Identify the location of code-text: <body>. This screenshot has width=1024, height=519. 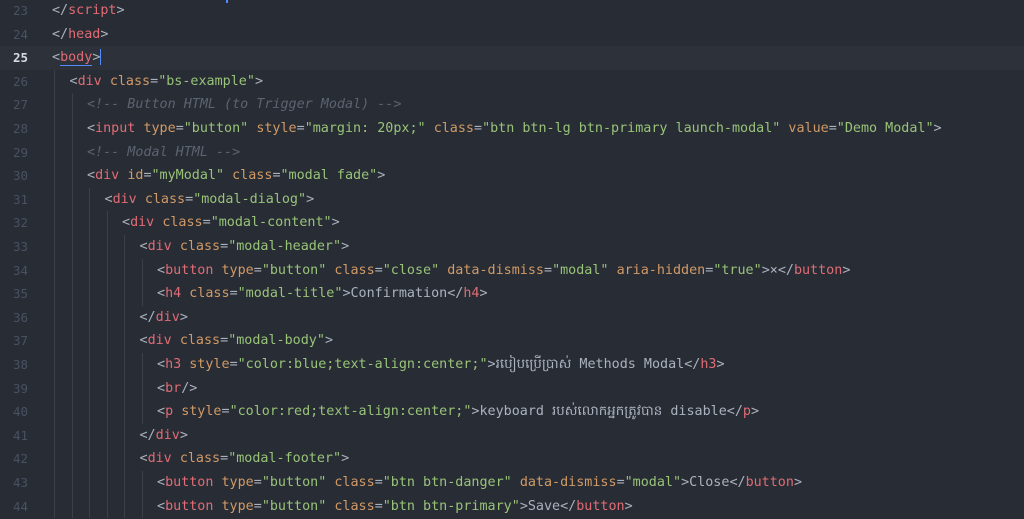
(77, 58).